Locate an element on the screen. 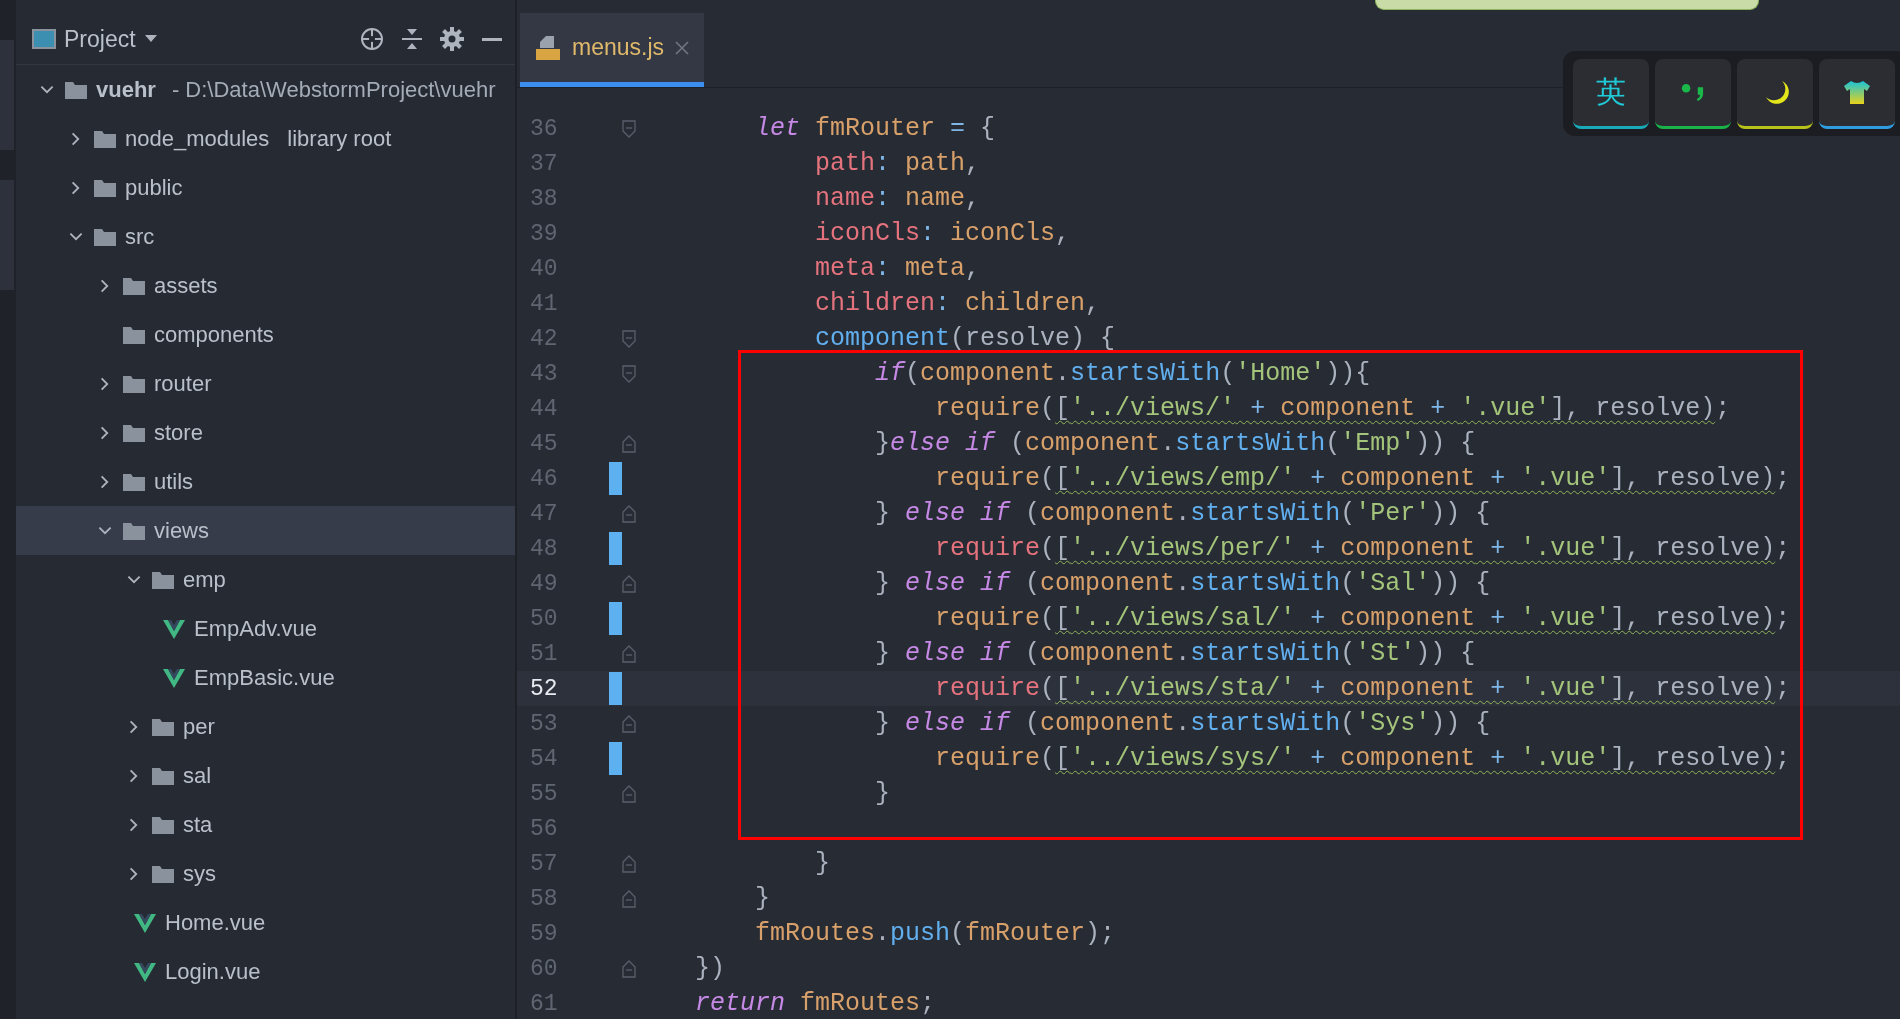 The height and width of the screenshot is (1019, 1900). code-line: } else if (component.startsWith('St')) { is located at coordinates (1175, 653).